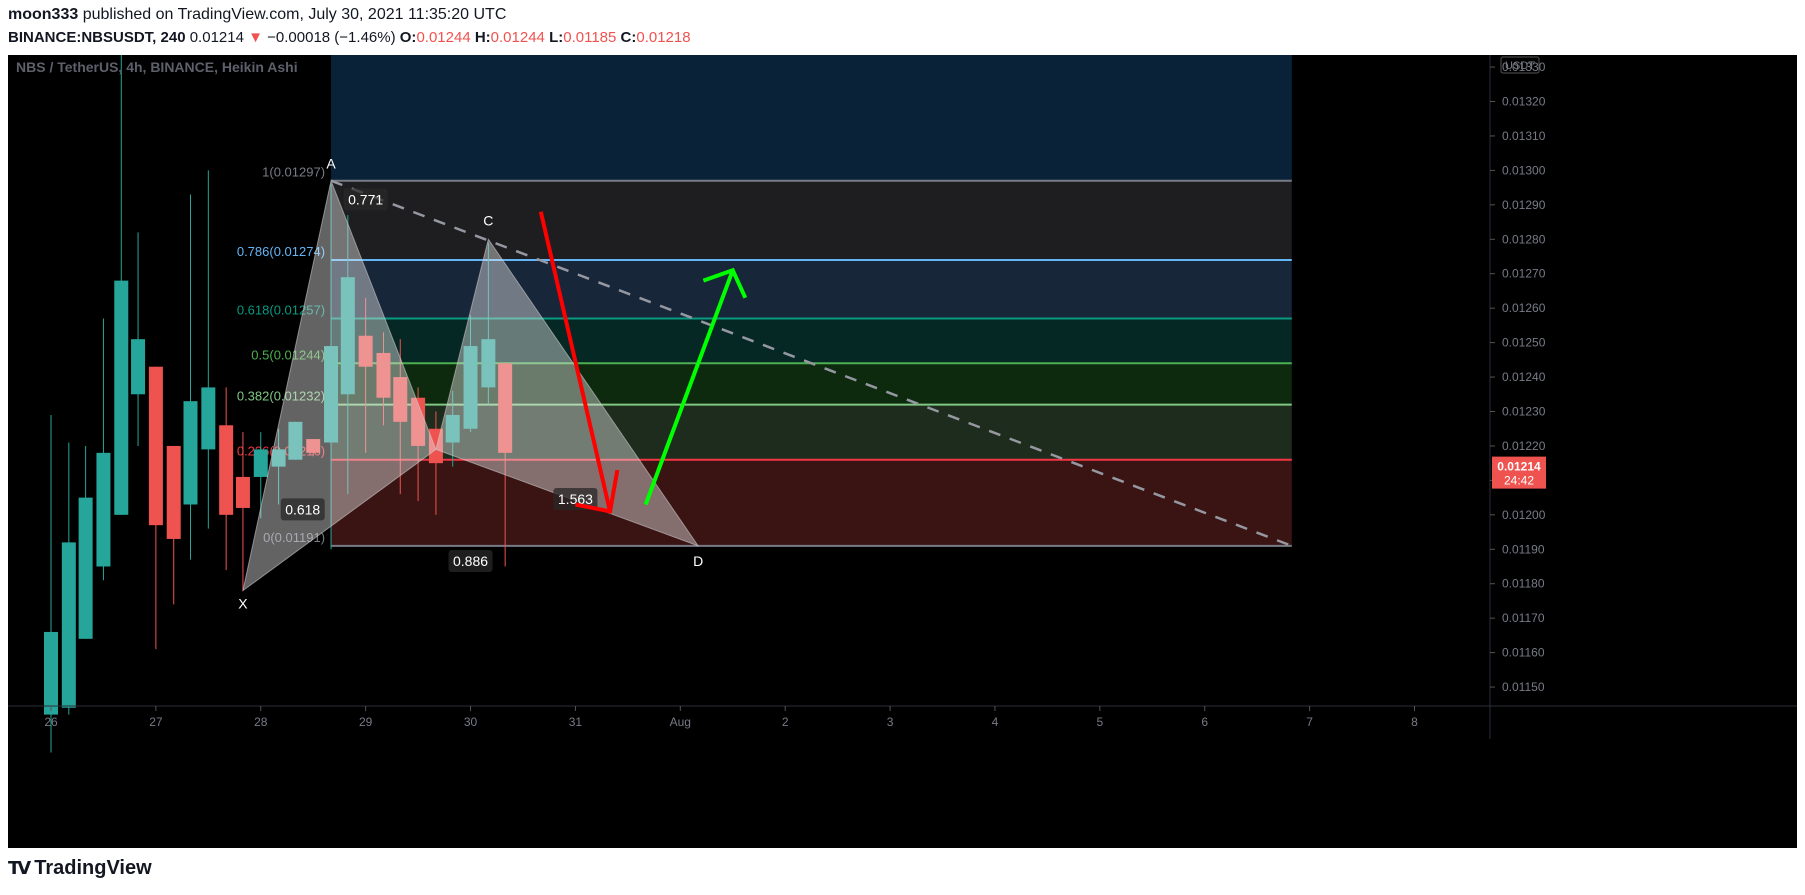 This screenshot has width=1805, height=895. I want to click on time-axis-label: 8, so click(1414, 722).